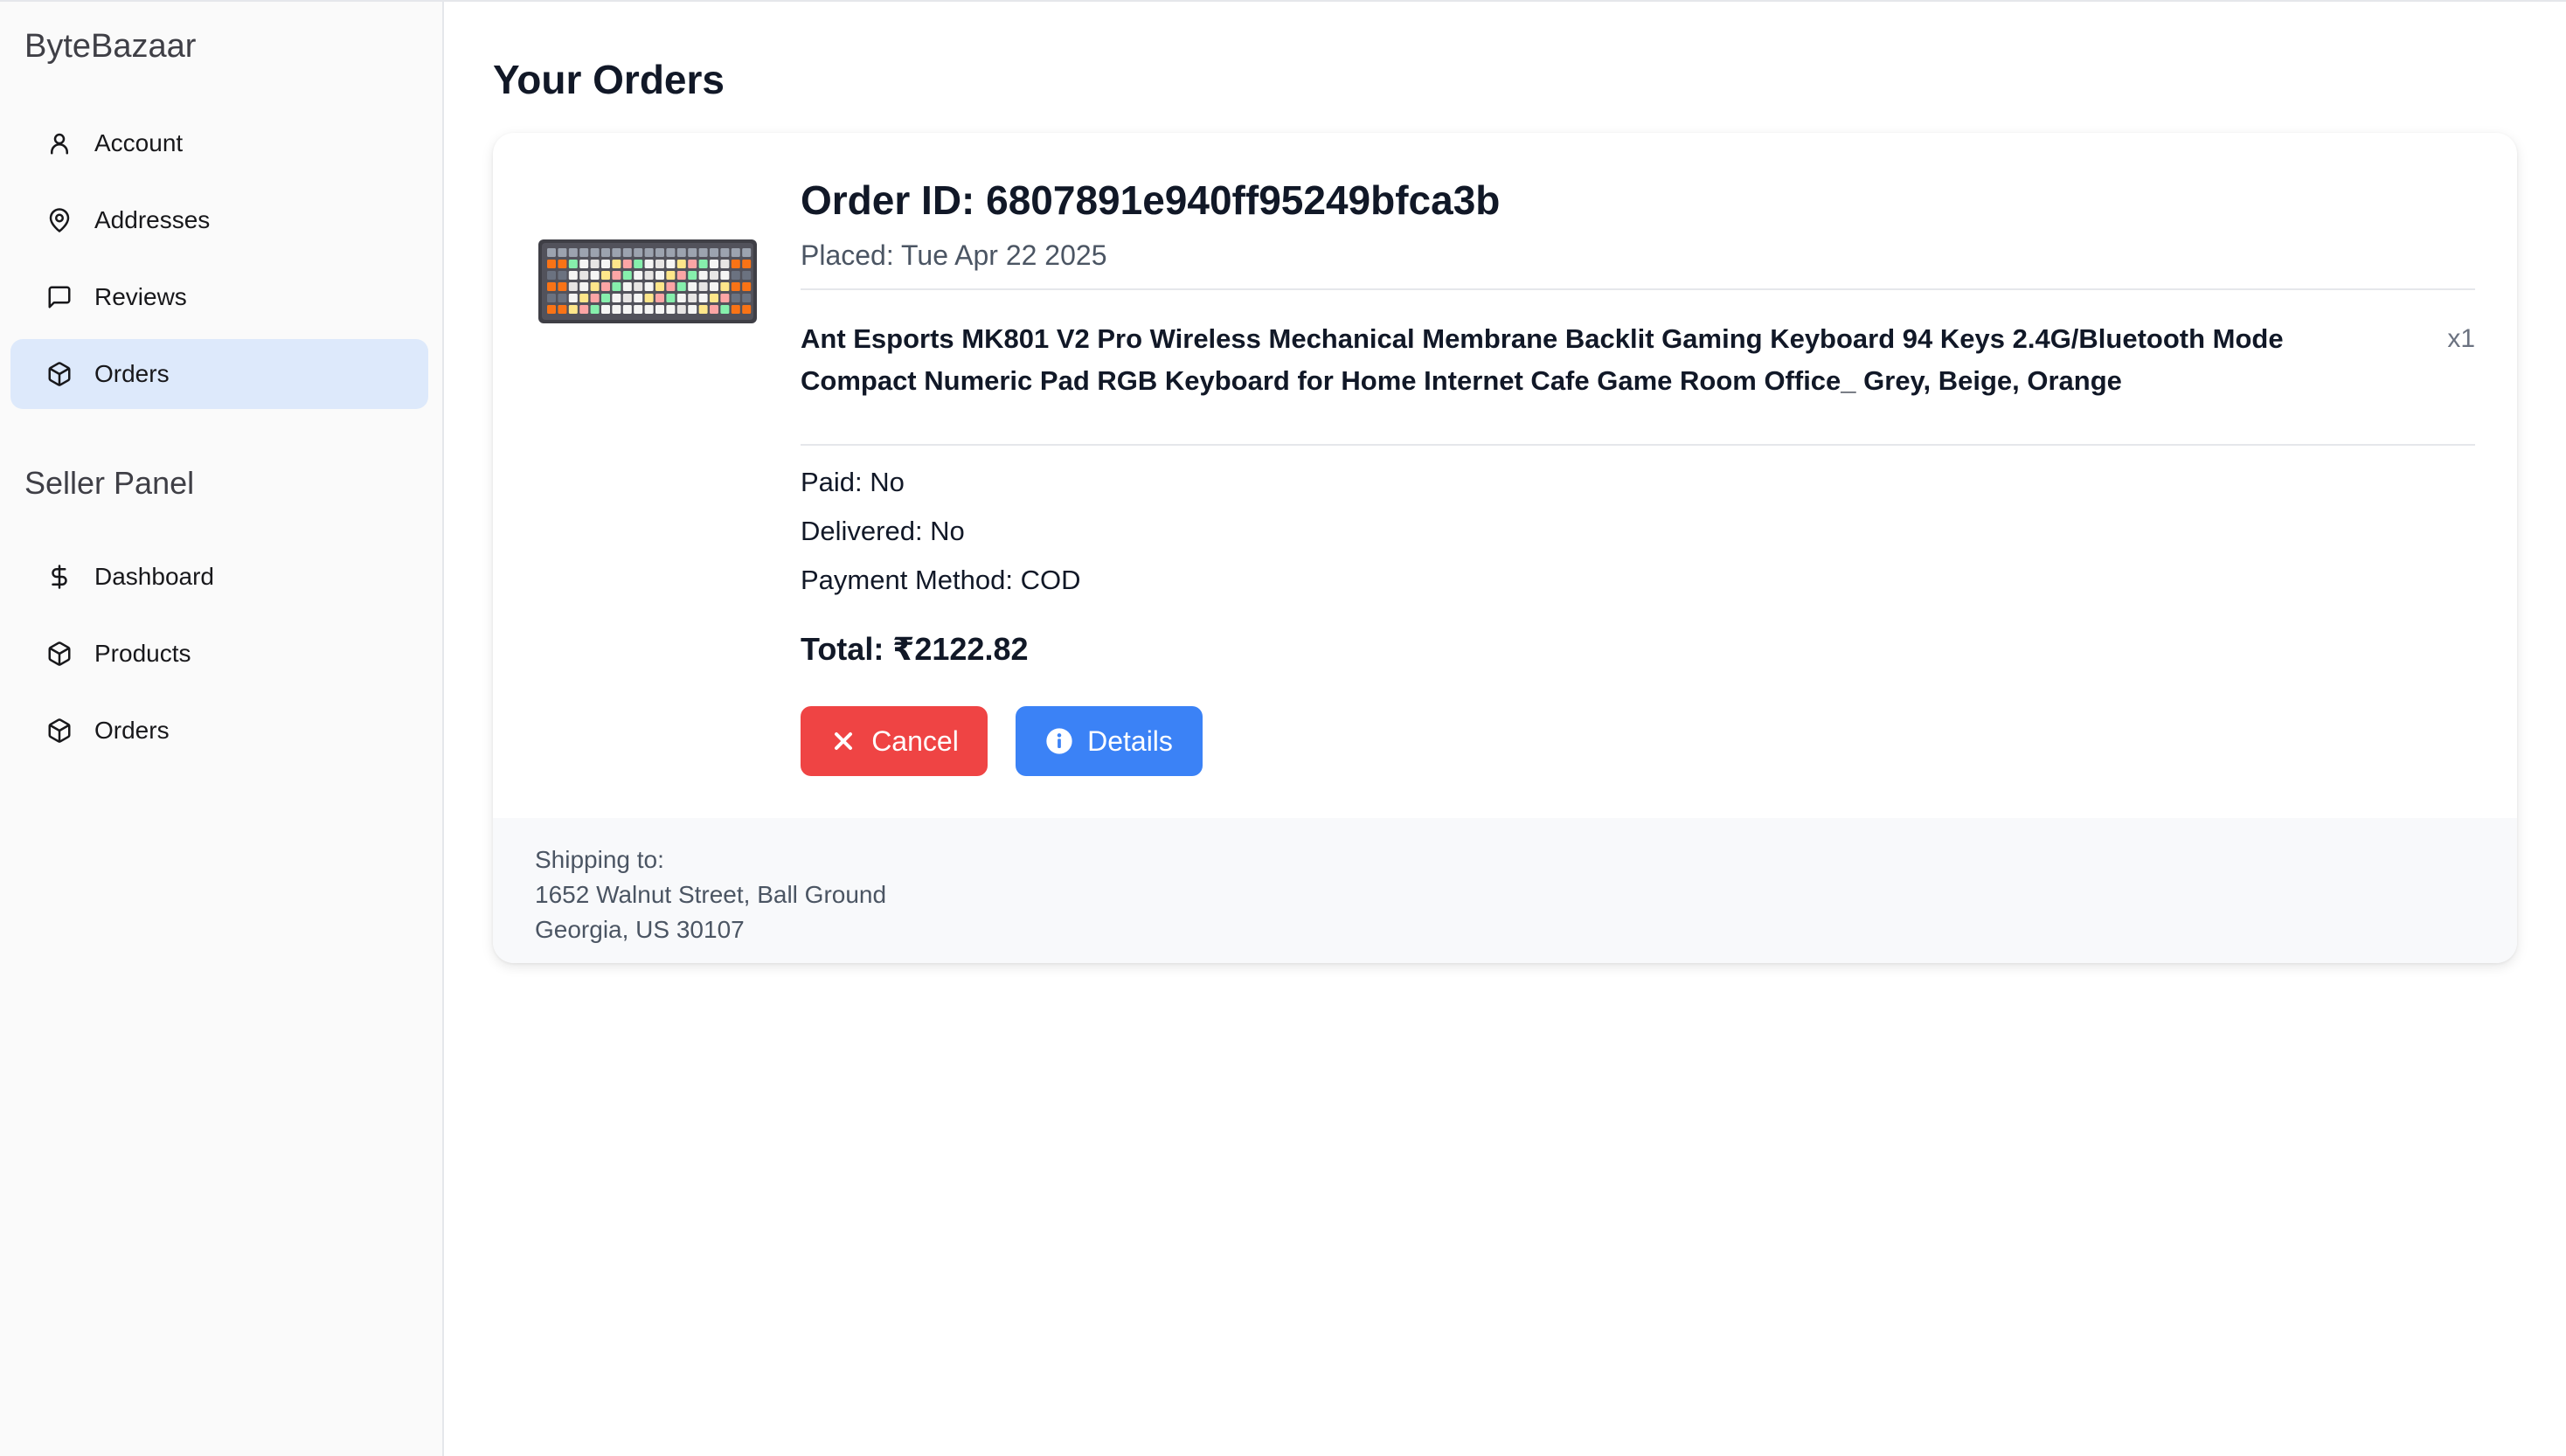 This screenshot has height=1456, width=2566. I want to click on user-icon, so click(59, 143).